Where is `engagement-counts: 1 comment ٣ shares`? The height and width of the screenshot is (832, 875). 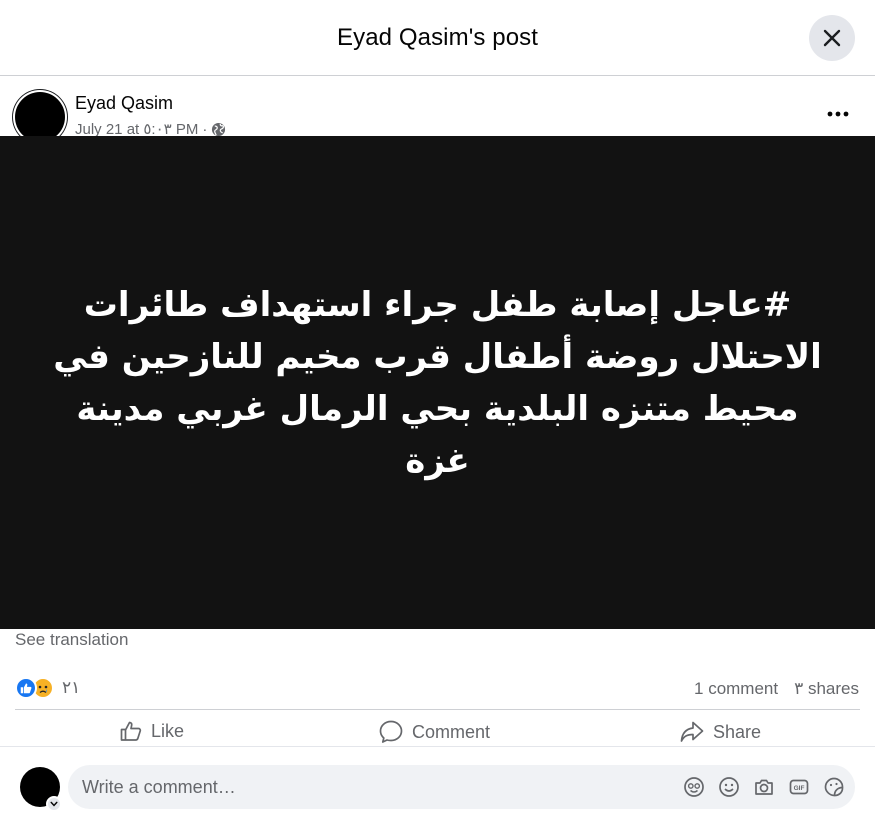
engagement-counts: 1 comment ٣ shares is located at coordinates (776, 689).